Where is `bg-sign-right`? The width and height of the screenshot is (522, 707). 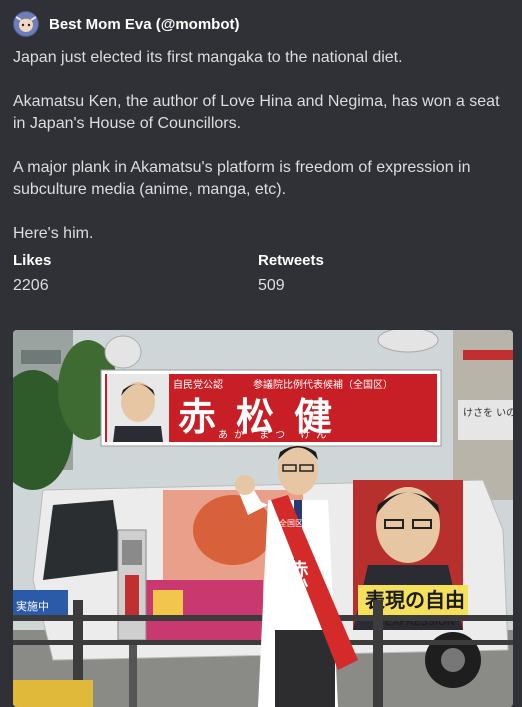 bg-sign-right is located at coordinates (485, 420).